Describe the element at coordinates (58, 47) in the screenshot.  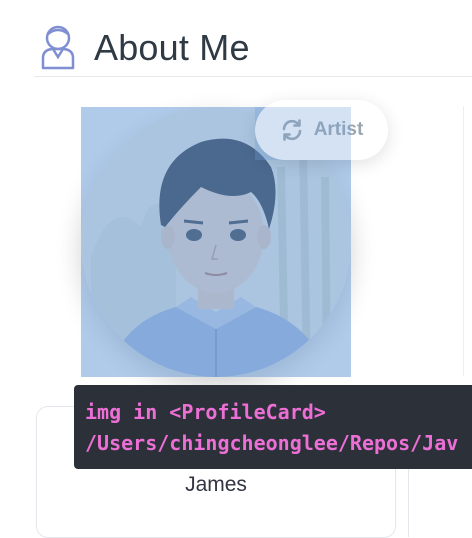
I see `user-icon` at that location.